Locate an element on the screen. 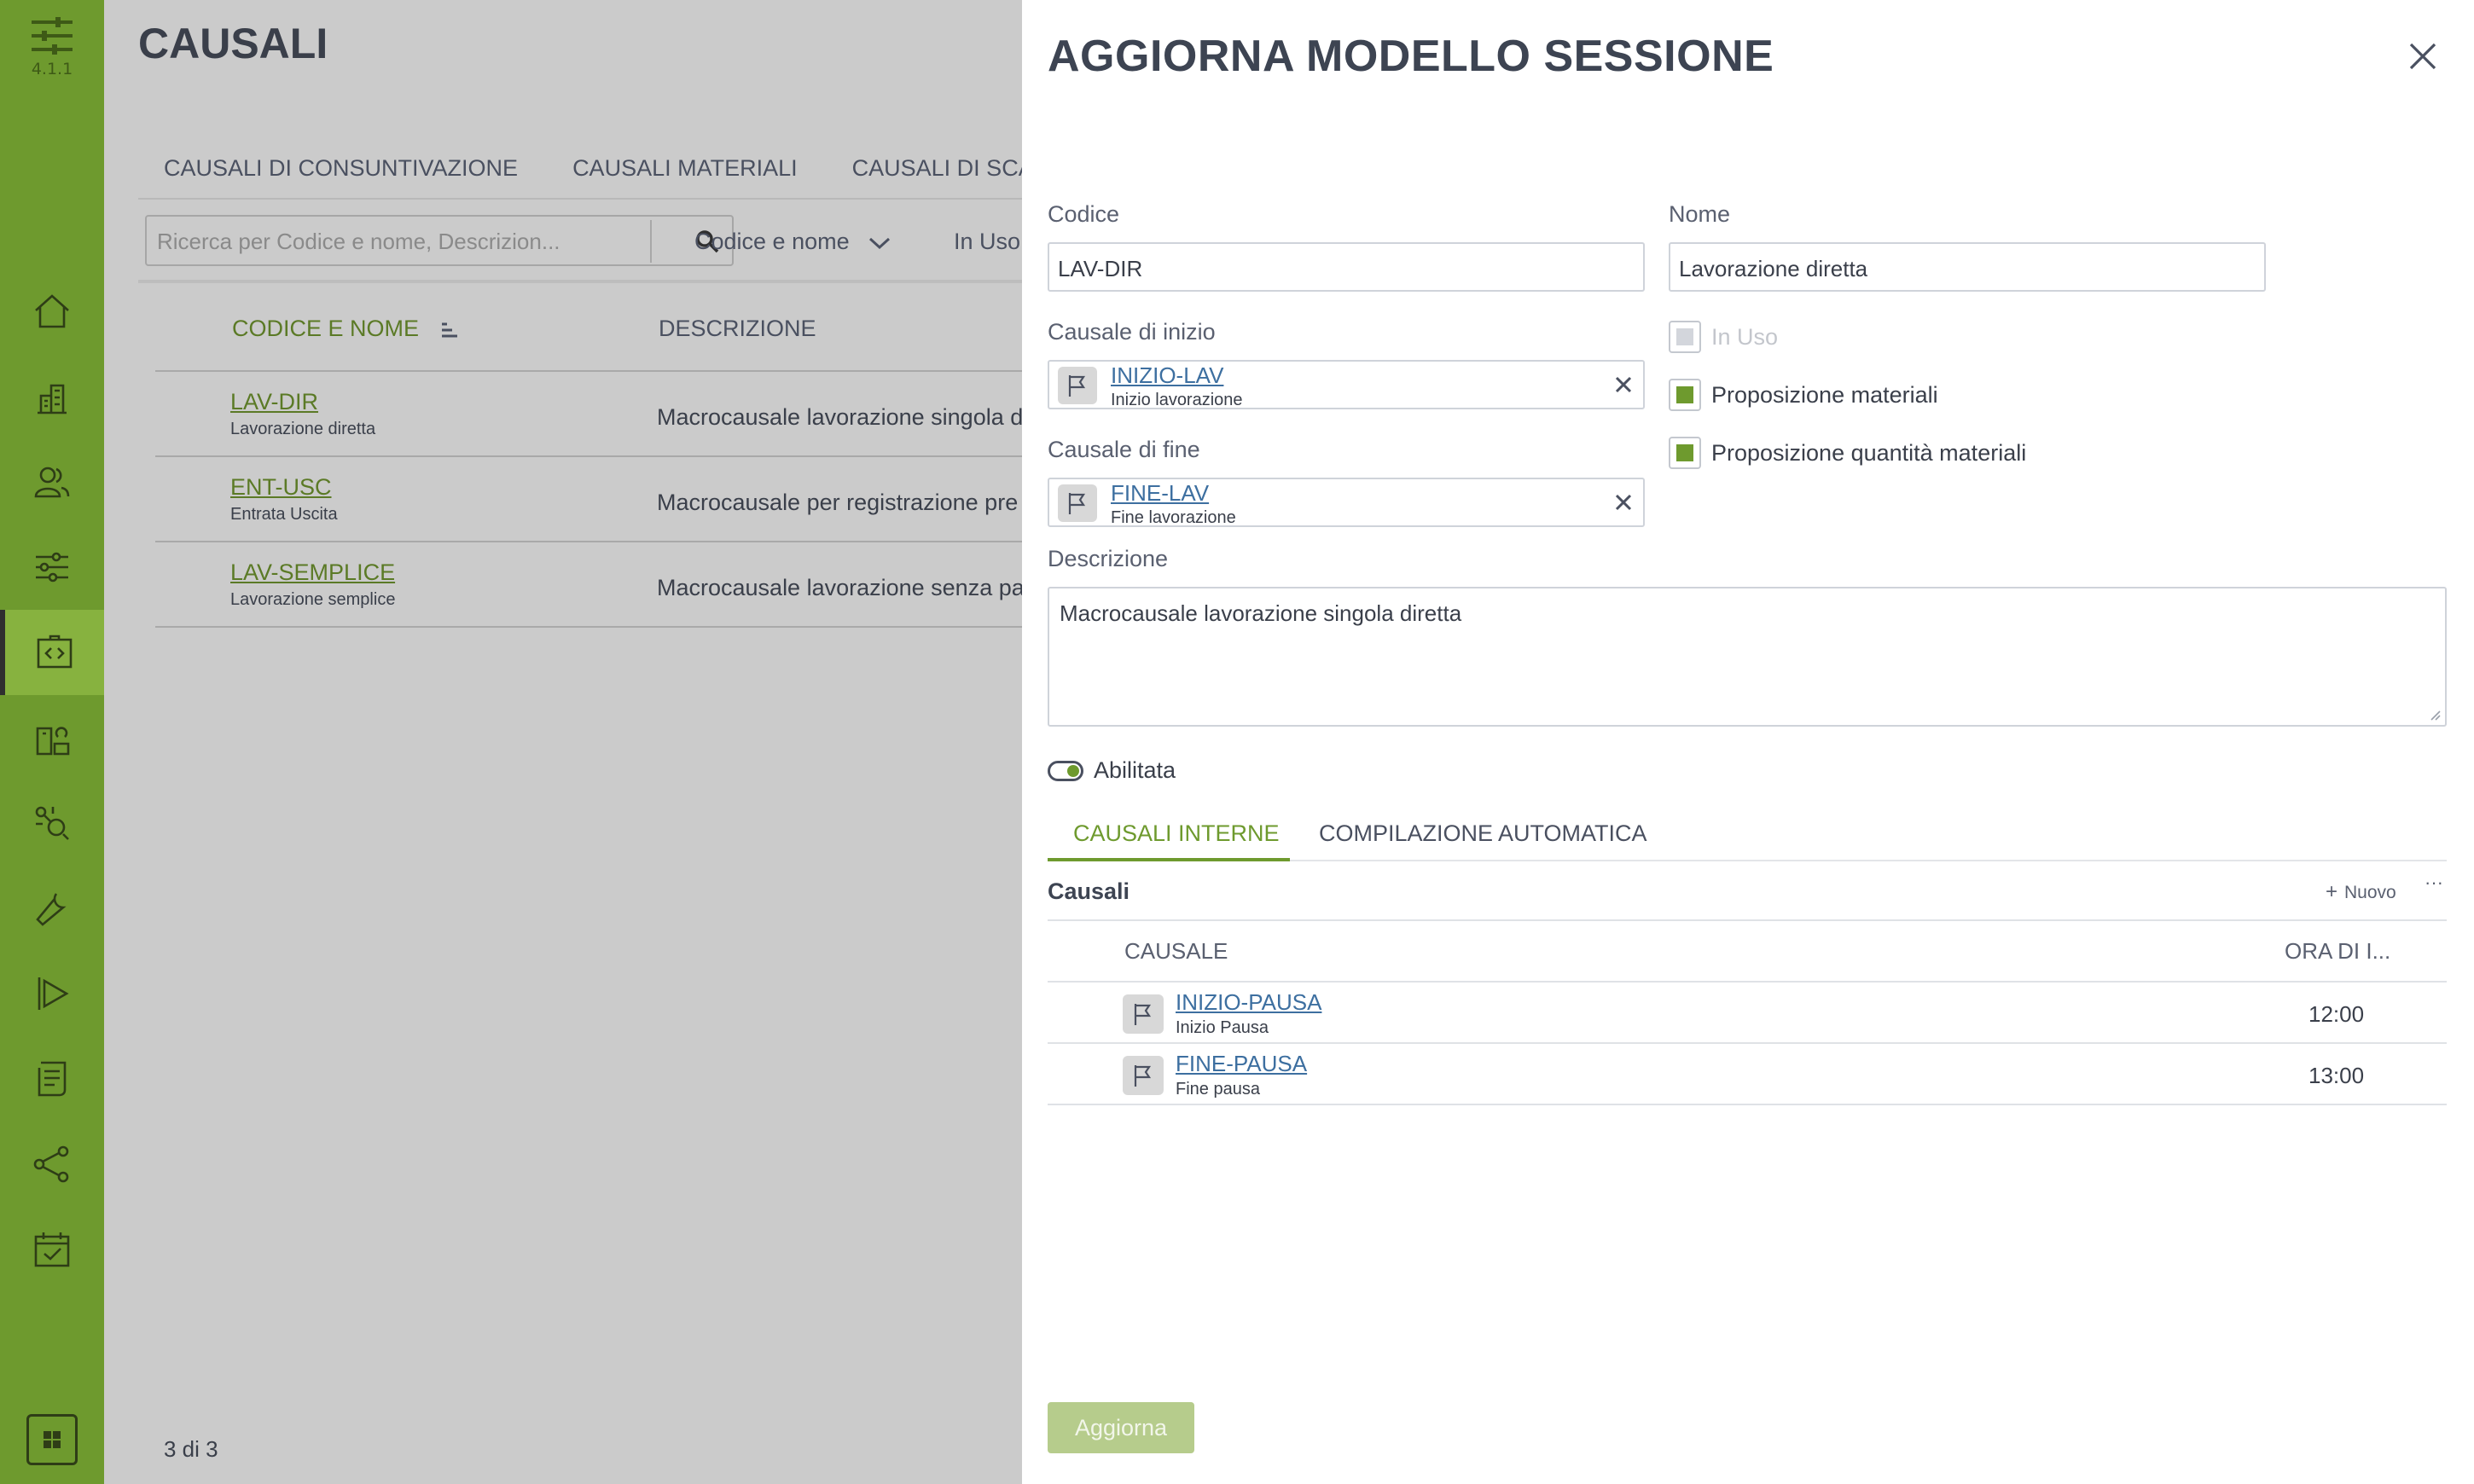 The height and width of the screenshot is (1484, 2474). row-code-link: LAV-DIR is located at coordinates (274, 402).